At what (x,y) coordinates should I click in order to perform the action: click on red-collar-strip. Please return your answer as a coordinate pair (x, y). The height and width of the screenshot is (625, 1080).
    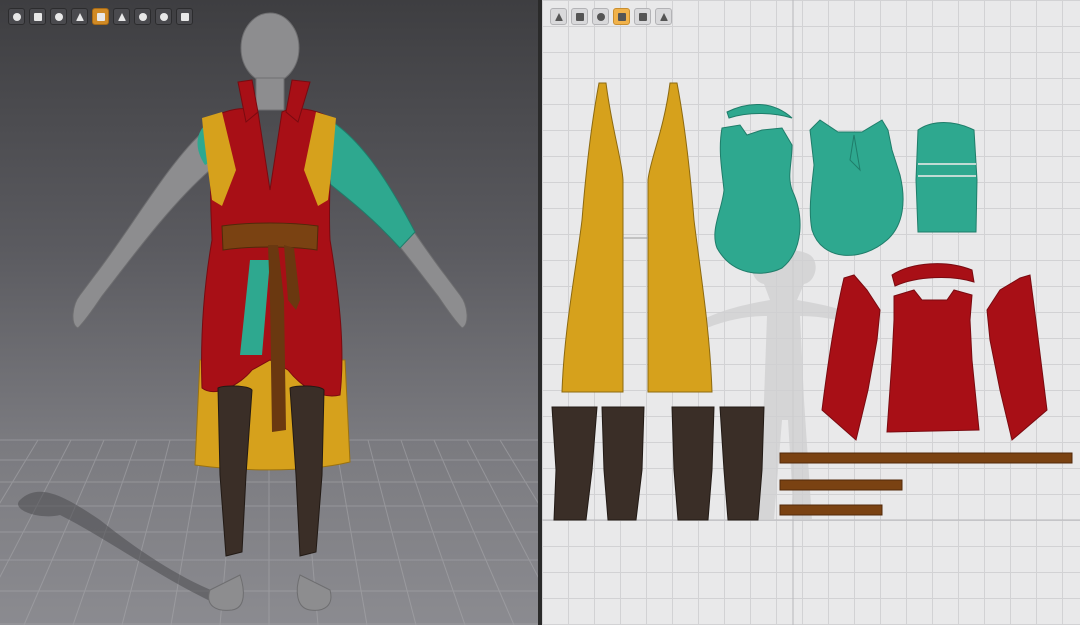
    Looking at the image, I should click on (933, 275).